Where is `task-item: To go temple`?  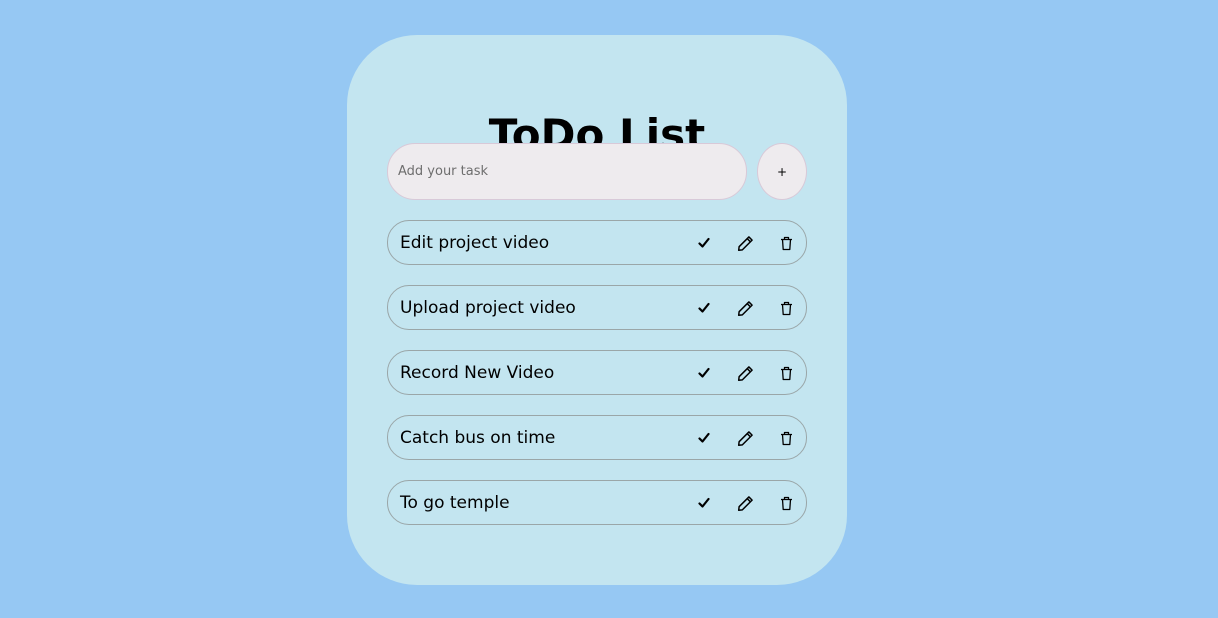 task-item: To go temple is located at coordinates (597, 502).